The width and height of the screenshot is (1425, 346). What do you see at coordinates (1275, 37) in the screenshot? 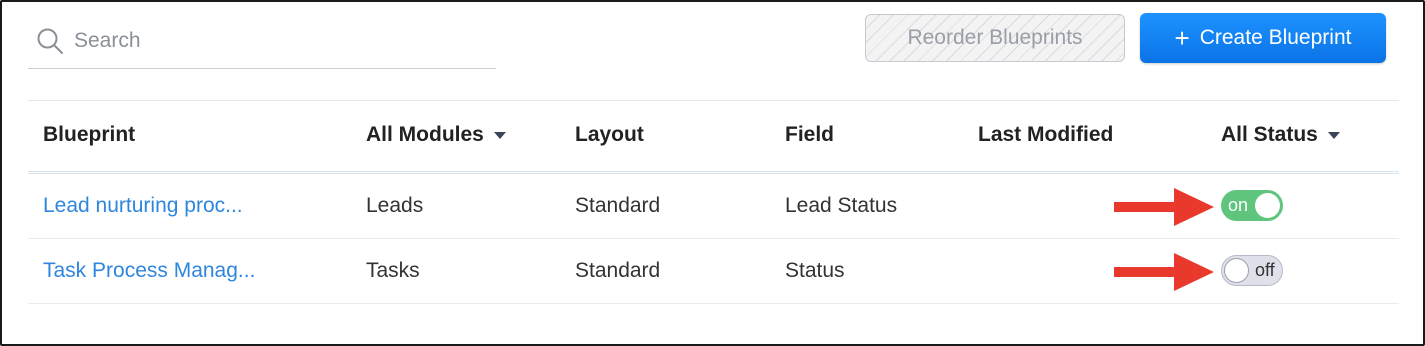
I see `create-blueprint-label: Create Blueprint` at bounding box center [1275, 37].